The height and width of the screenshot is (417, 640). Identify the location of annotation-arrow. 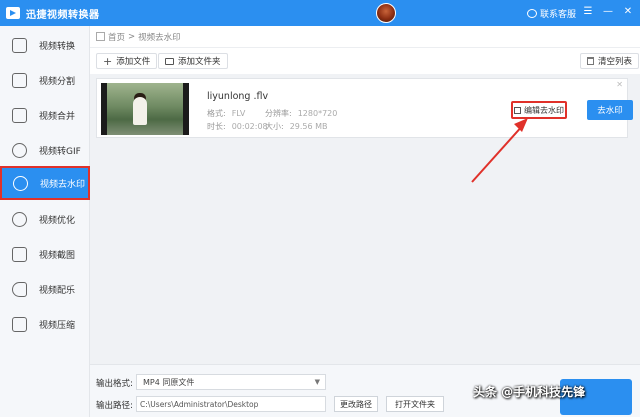
(499, 150).